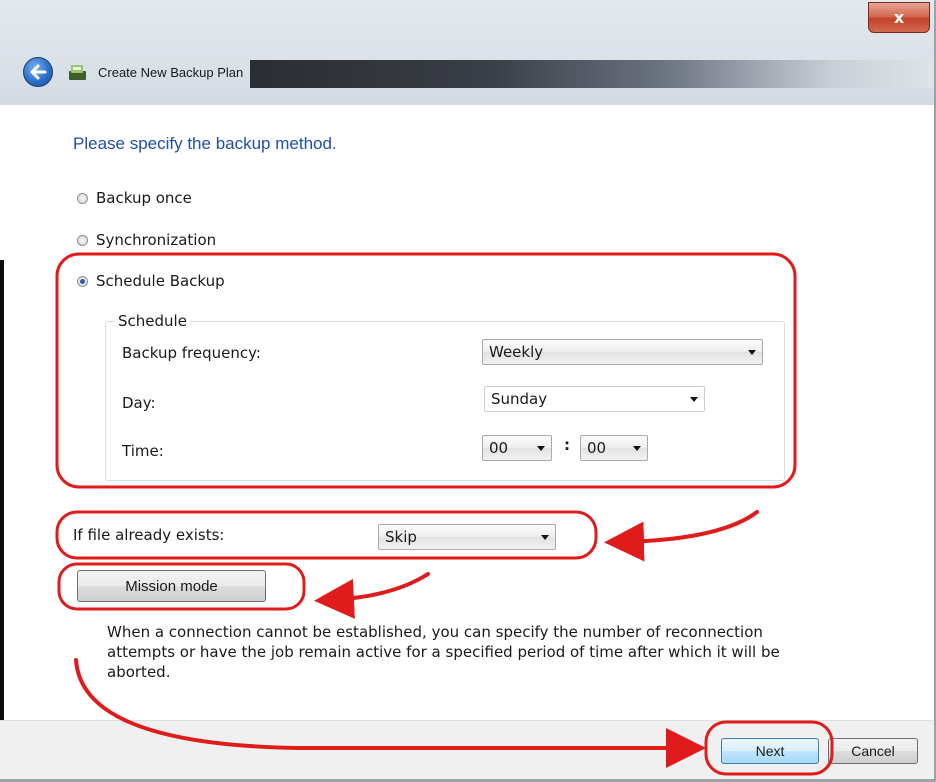 The height and width of the screenshot is (782, 936). I want to click on window-title: Create New Backup Plan, so click(171, 72).